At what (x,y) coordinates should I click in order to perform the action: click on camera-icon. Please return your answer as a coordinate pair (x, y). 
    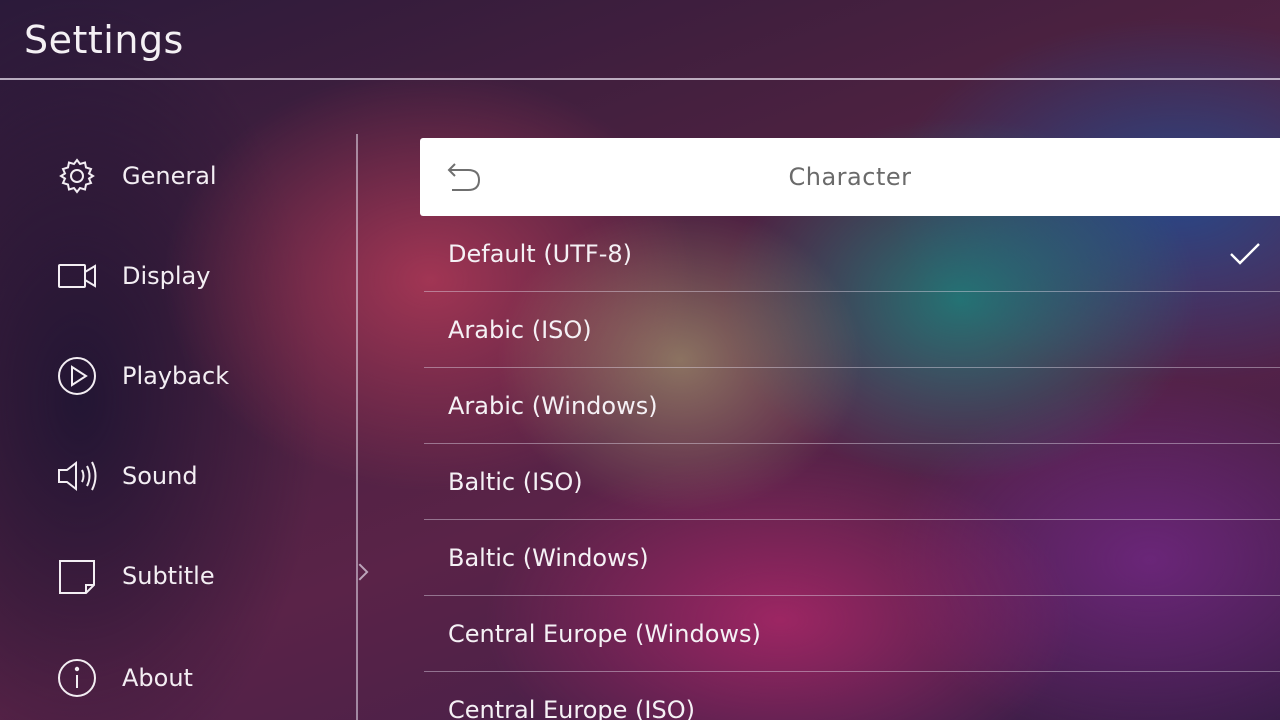
    Looking at the image, I should click on (77, 276).